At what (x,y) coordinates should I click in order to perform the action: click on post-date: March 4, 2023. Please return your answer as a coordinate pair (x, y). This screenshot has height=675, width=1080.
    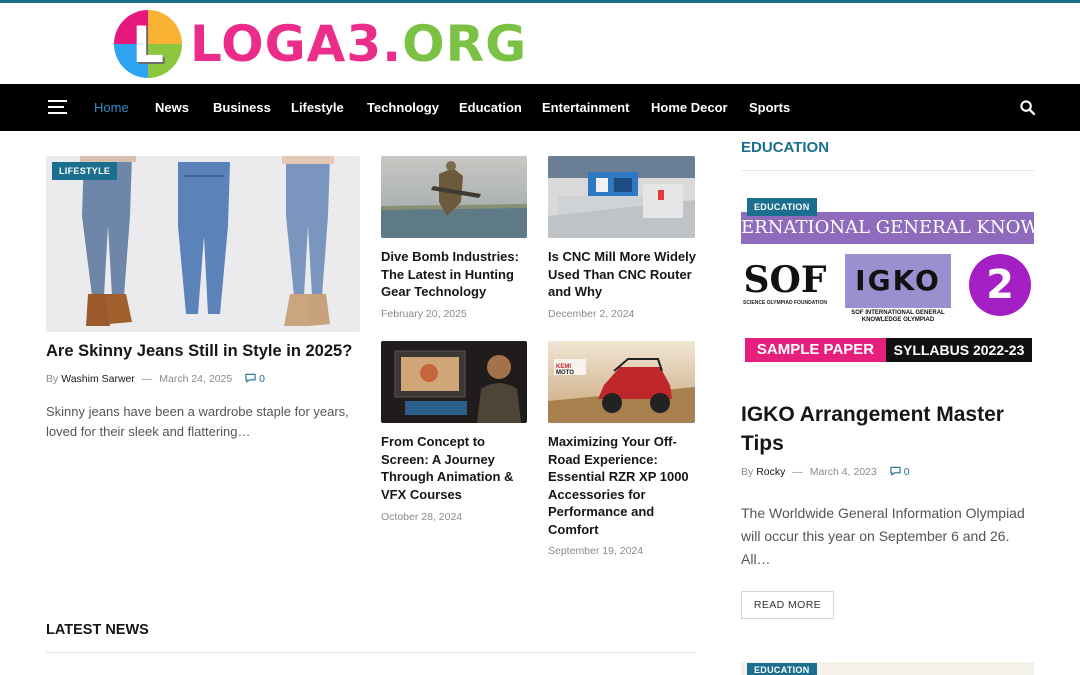
    Looking at the image, I should click on (843, 472).